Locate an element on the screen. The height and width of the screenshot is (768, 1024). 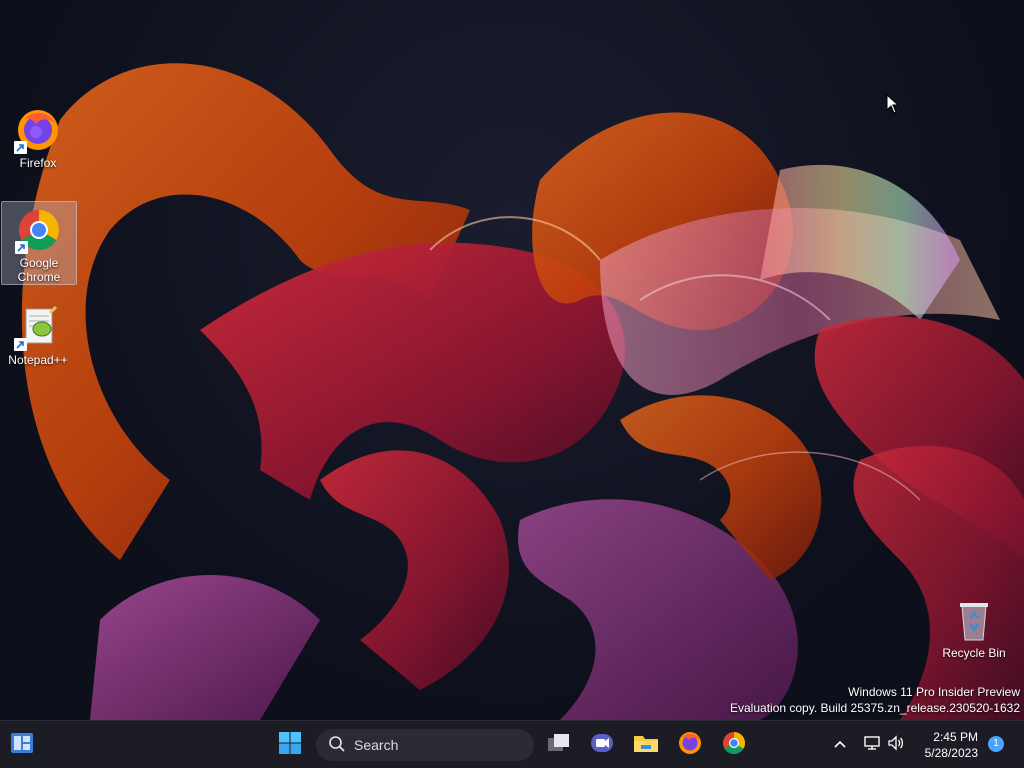
volume-button is located at coordinates (896, 745).